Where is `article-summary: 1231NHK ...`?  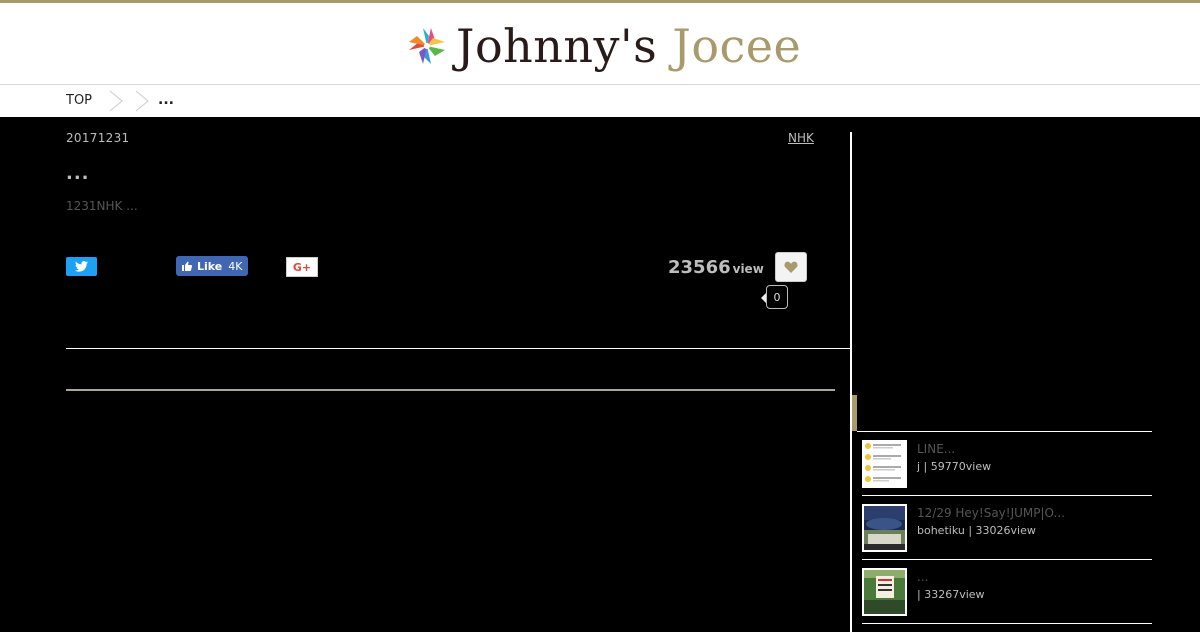
article-summary: 1231NHK ... is located at coordinates (102, 206).